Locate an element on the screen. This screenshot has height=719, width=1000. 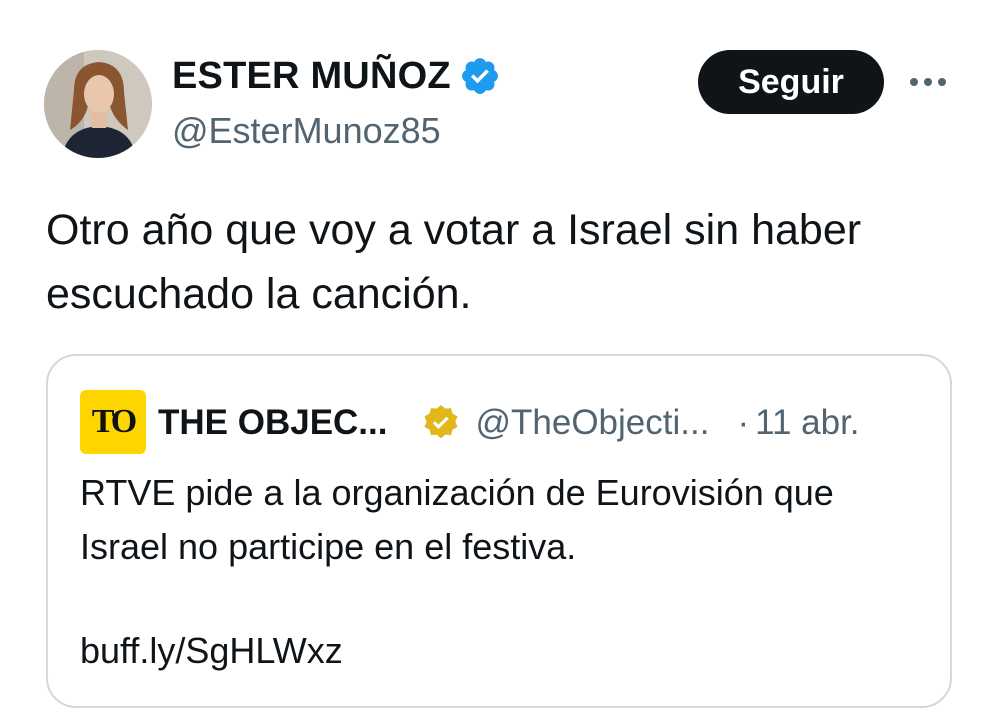
quoted-tweet-header: THE OBJEC... @TheObjecti... · 11 abr. is located at coordinates (509, 423).